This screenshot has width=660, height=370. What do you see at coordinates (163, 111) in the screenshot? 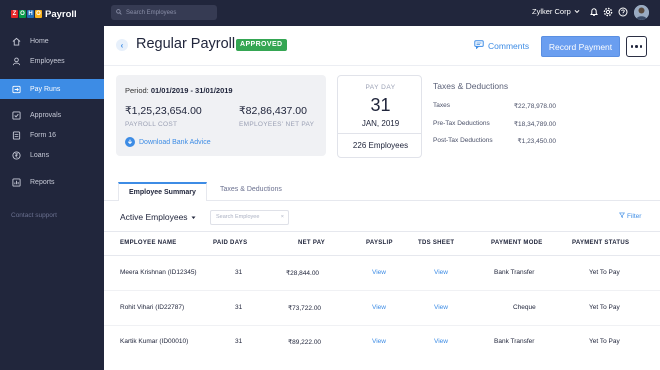
I see `payroll-cost-amount: ₹1,25,23,654.00` at bounding box center [163, 111].